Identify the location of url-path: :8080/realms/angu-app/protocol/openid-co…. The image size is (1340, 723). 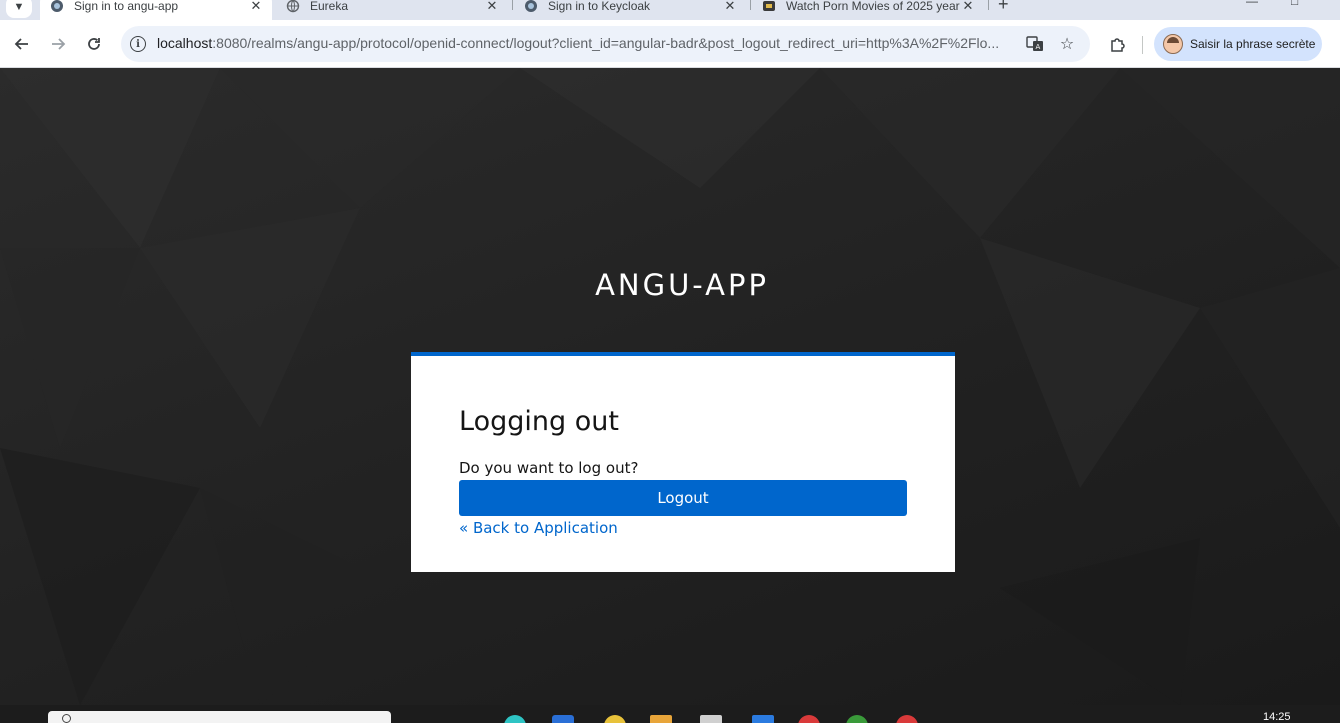
(606, 43).